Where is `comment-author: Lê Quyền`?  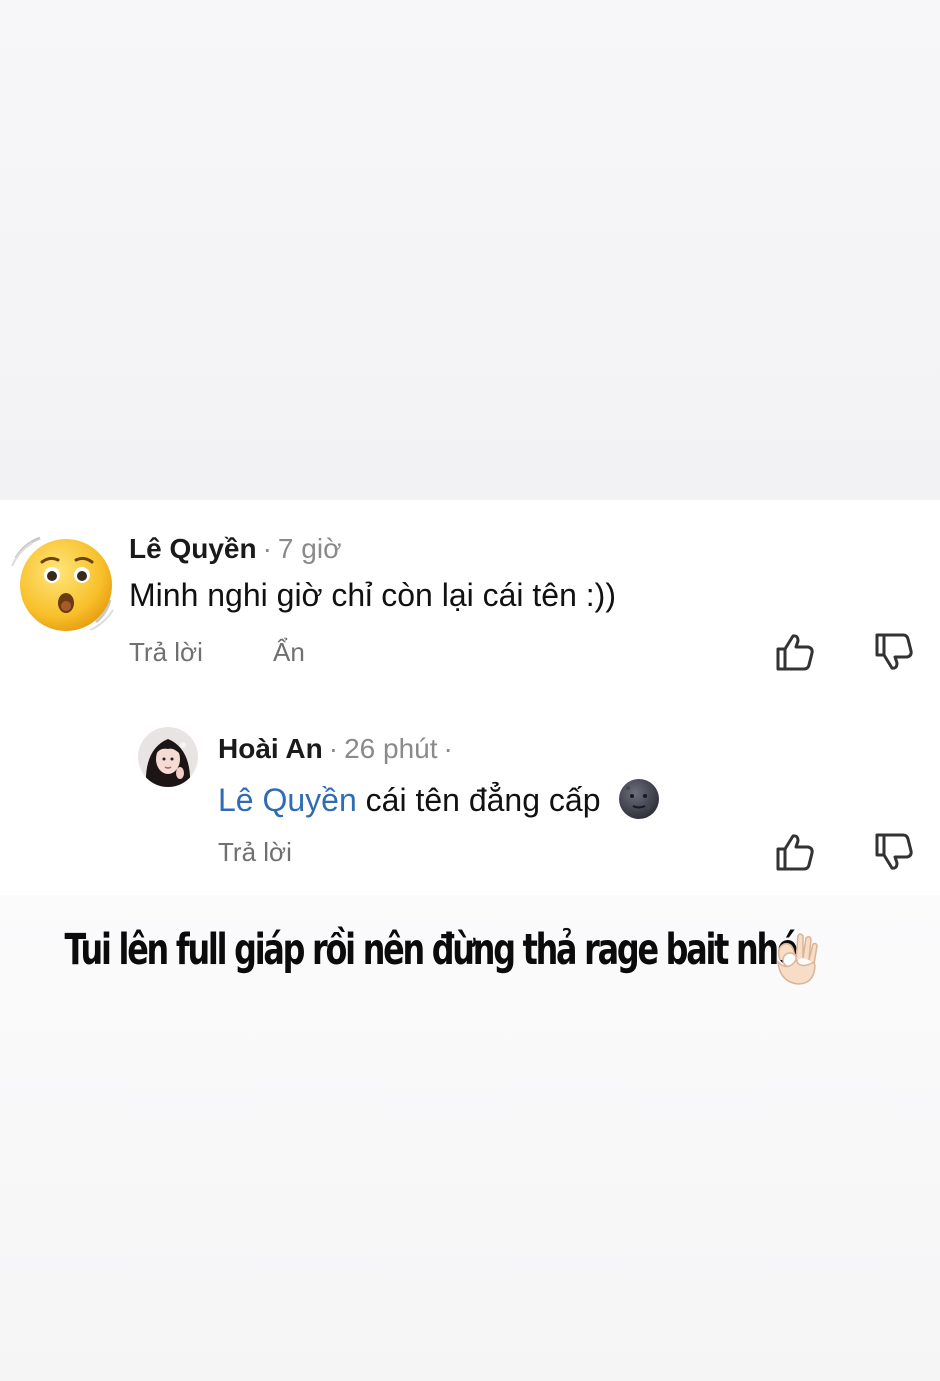
comment-author: Lê Quyền is located at coordinates (193, 548).